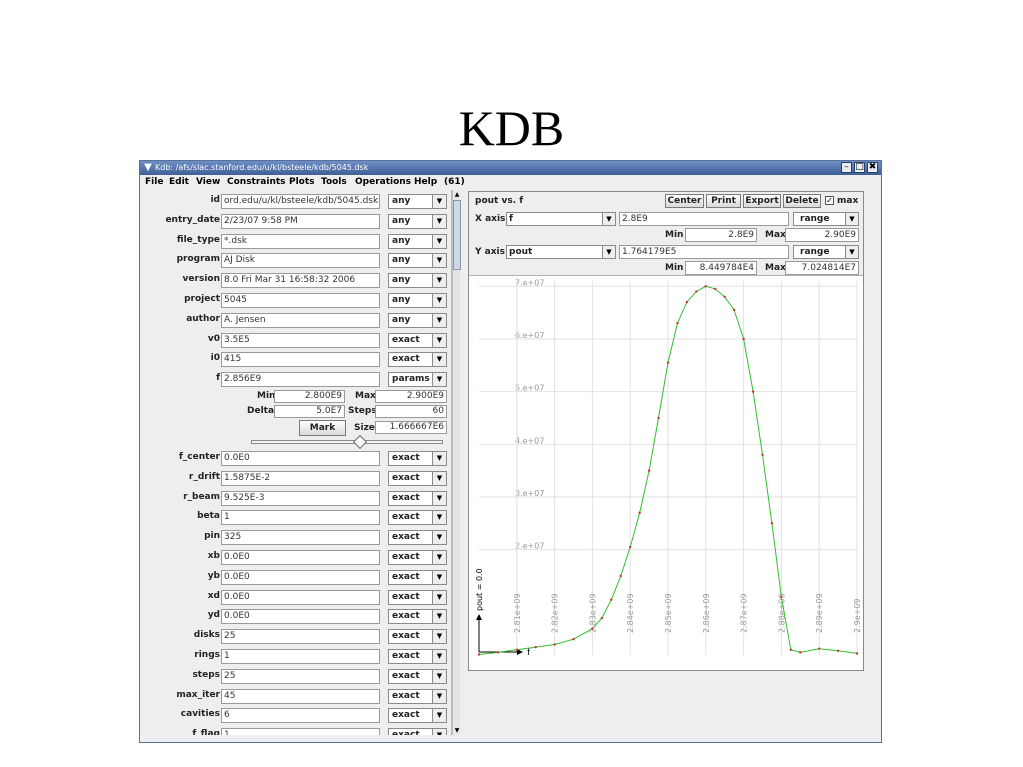 This screenshot has height=767, width=1023. I want to click on export-button: Export, so click(762, 201).